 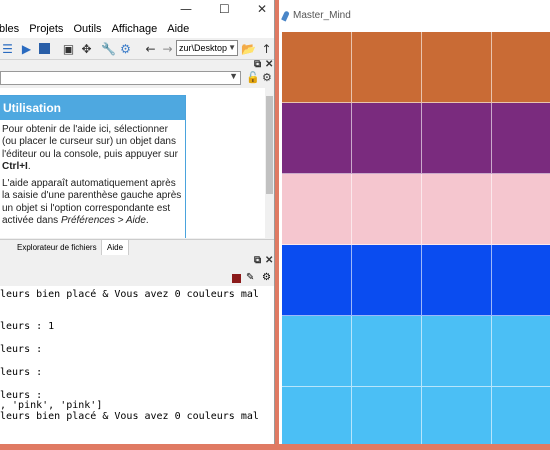 I want to click on help-source-row: ▼ 🔓 ⚙, so click(x=137, y=78).